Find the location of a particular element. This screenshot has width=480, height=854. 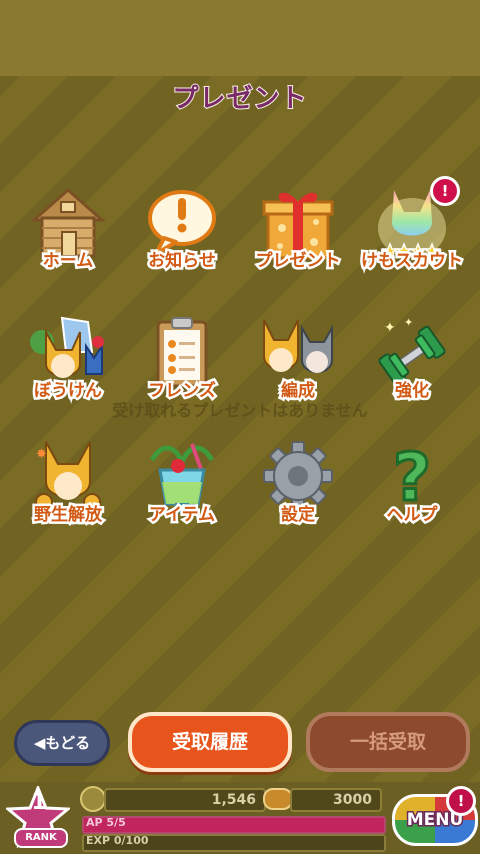

back-arrow-icon: ◀ is located at coordinates (39, 743).